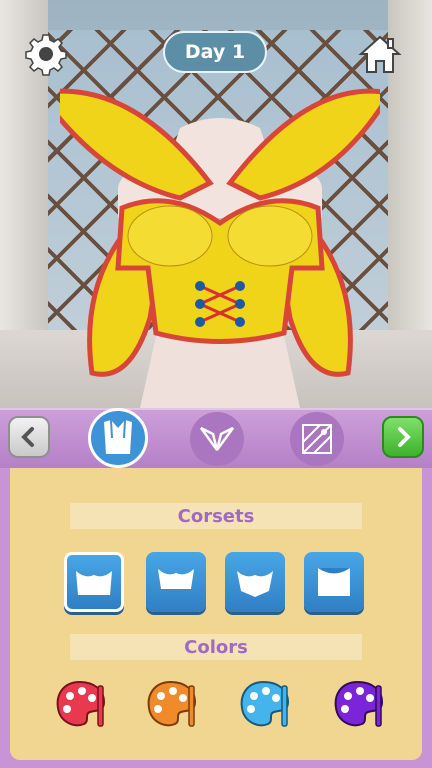 The image size is (432, 768). I want to click on next-category-button, so click(403, 437).